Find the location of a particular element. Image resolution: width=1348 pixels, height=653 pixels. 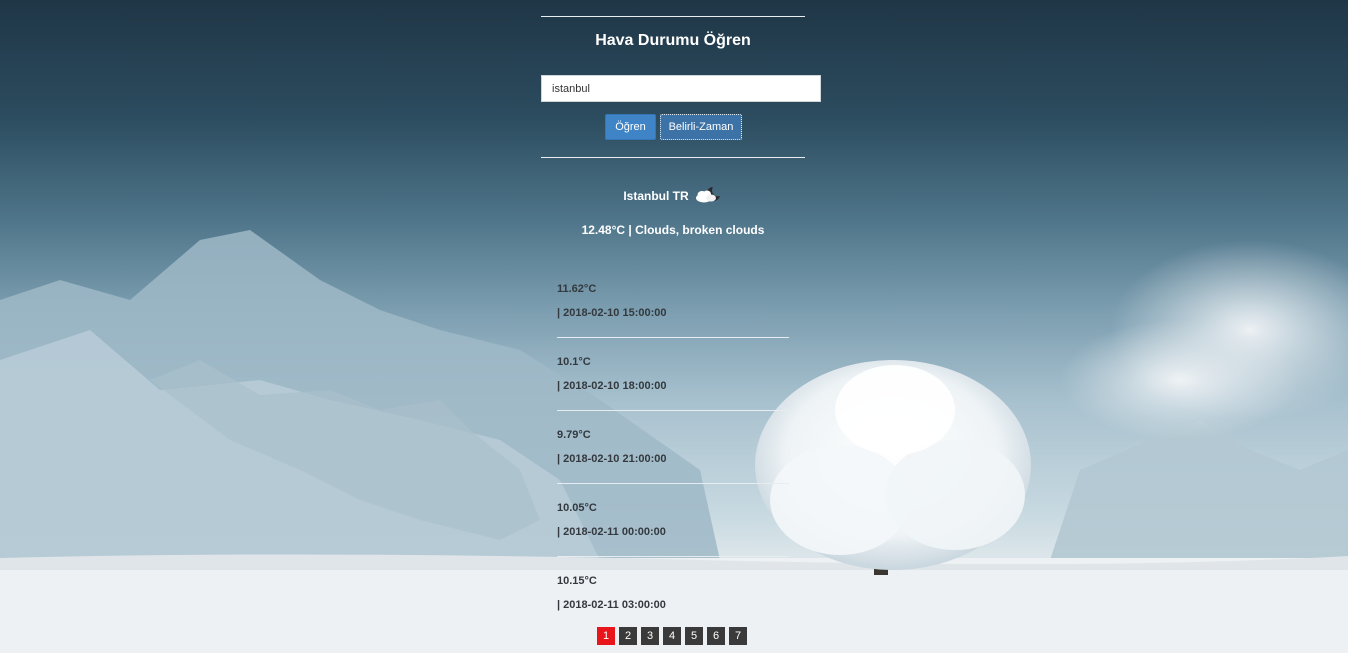

middle-divider is located at coordinates (673, 157).